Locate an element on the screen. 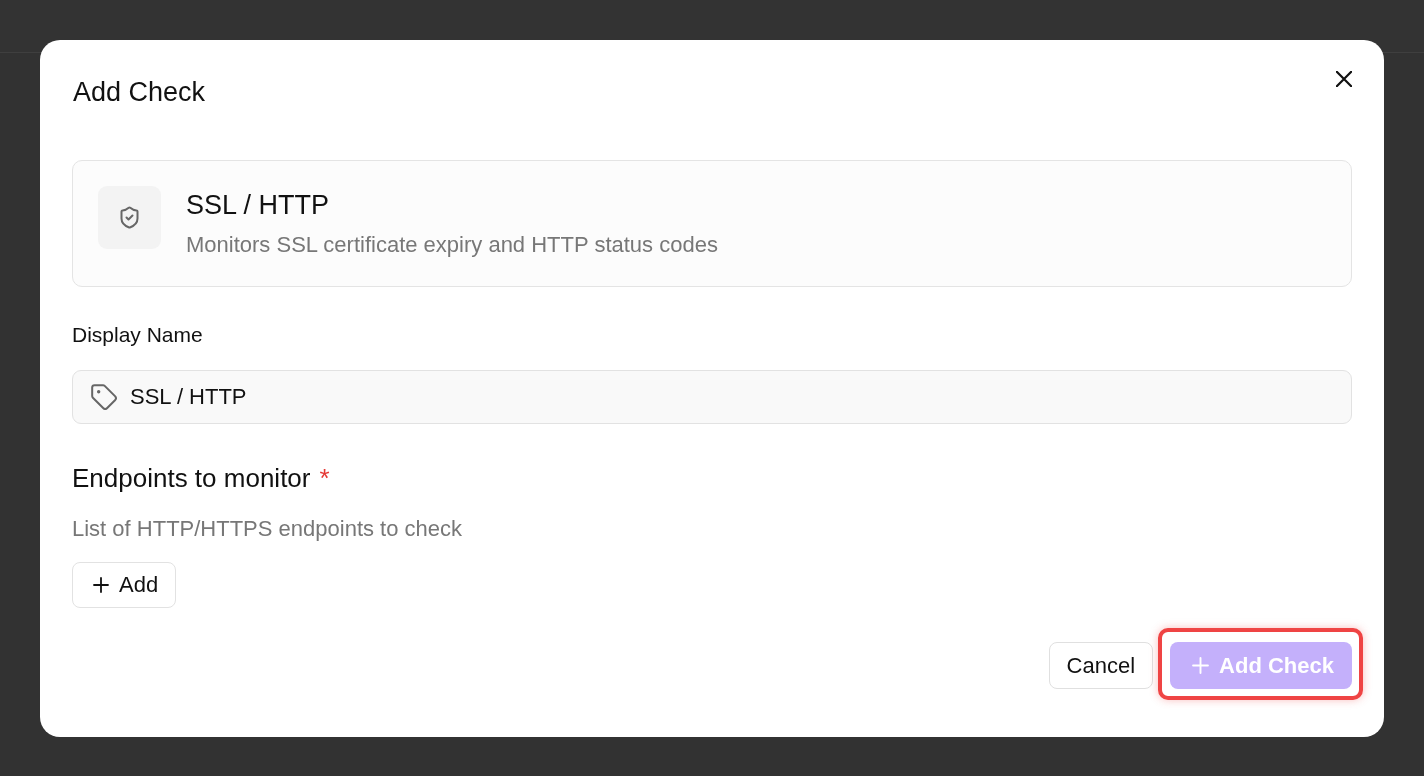 The height and width of the screenshot is (776, 1424). tag-icon is located at coordinates (104, 397).